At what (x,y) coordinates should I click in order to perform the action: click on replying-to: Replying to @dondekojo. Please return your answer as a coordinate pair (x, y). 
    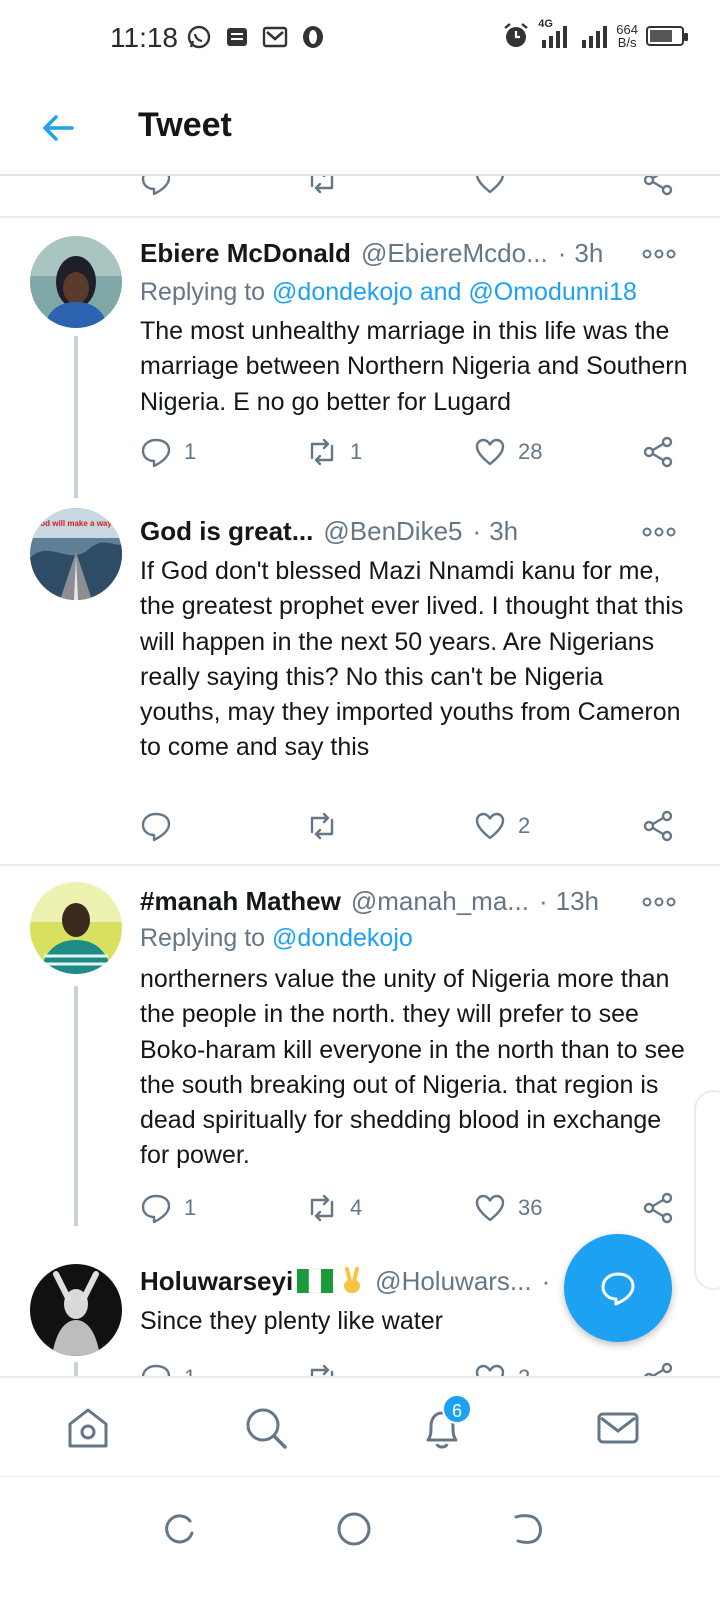
    Looking at the image, I should click on (276, 938).